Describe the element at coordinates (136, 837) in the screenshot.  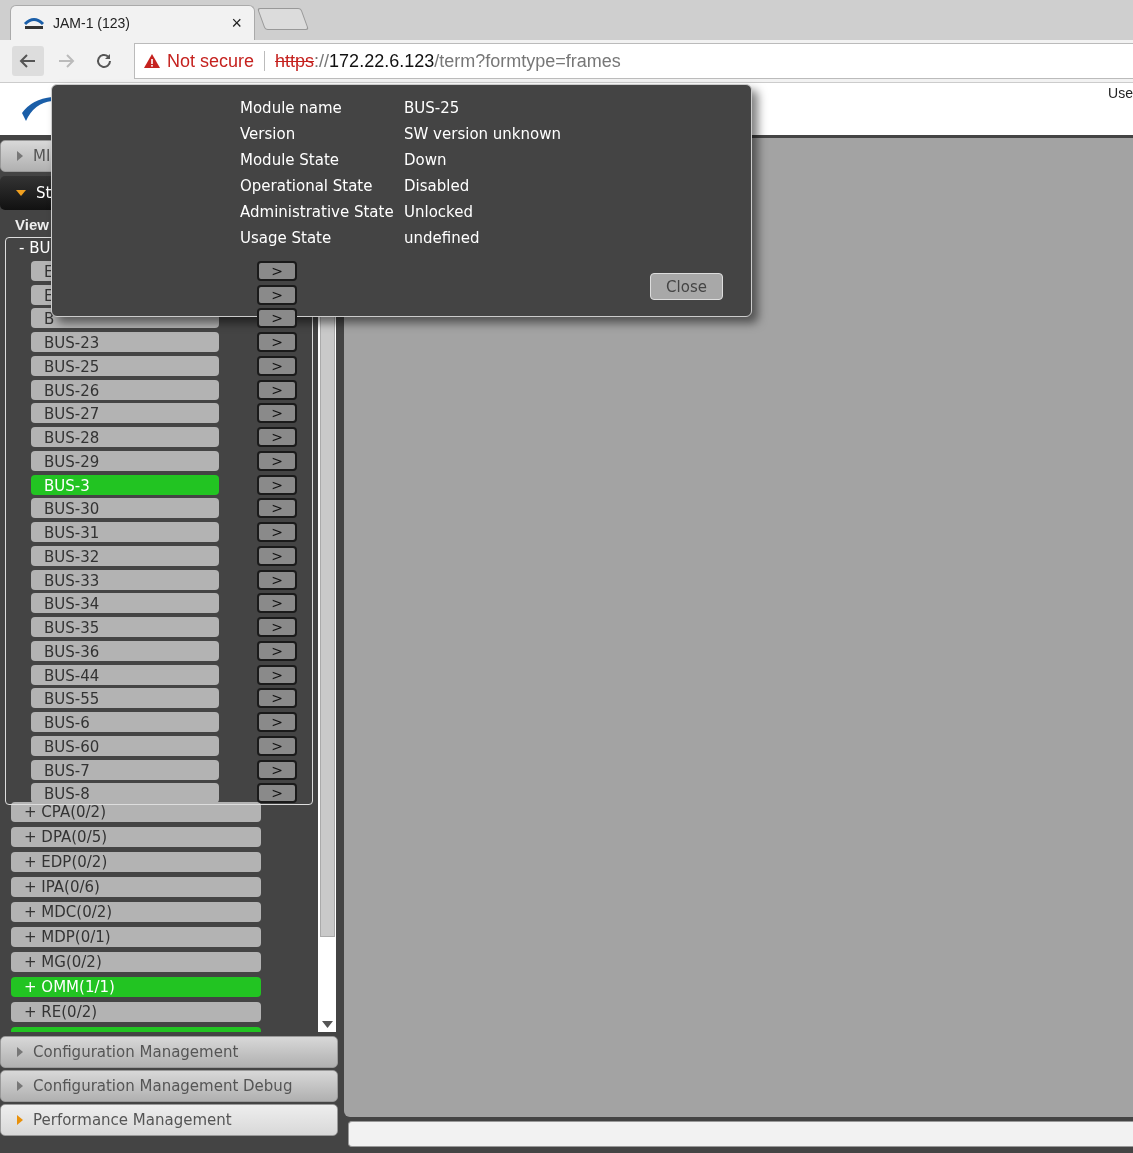
I see `group-item: + DPA(0/5)` at that location.